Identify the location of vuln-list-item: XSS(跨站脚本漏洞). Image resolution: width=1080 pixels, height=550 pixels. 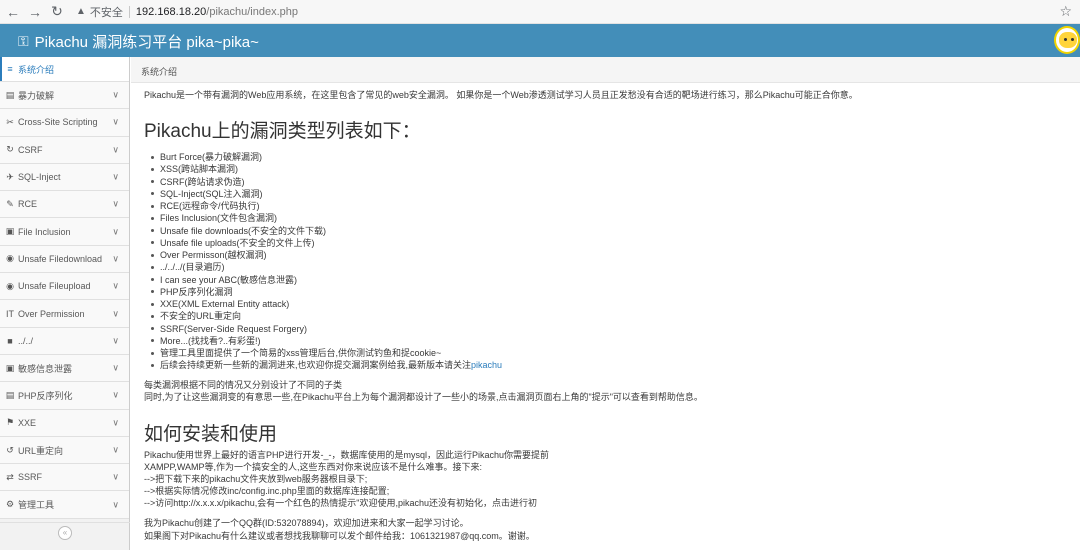
(607, 169).